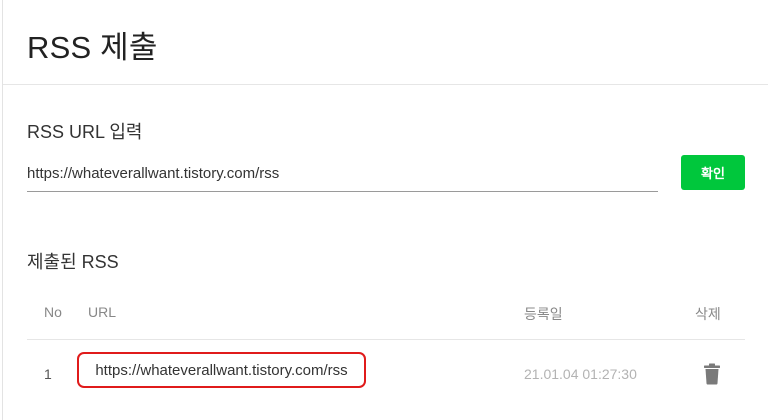 The image size is (768, 420). I want to click on table-header: No URL 등록일 삭제, so click(386, 315).